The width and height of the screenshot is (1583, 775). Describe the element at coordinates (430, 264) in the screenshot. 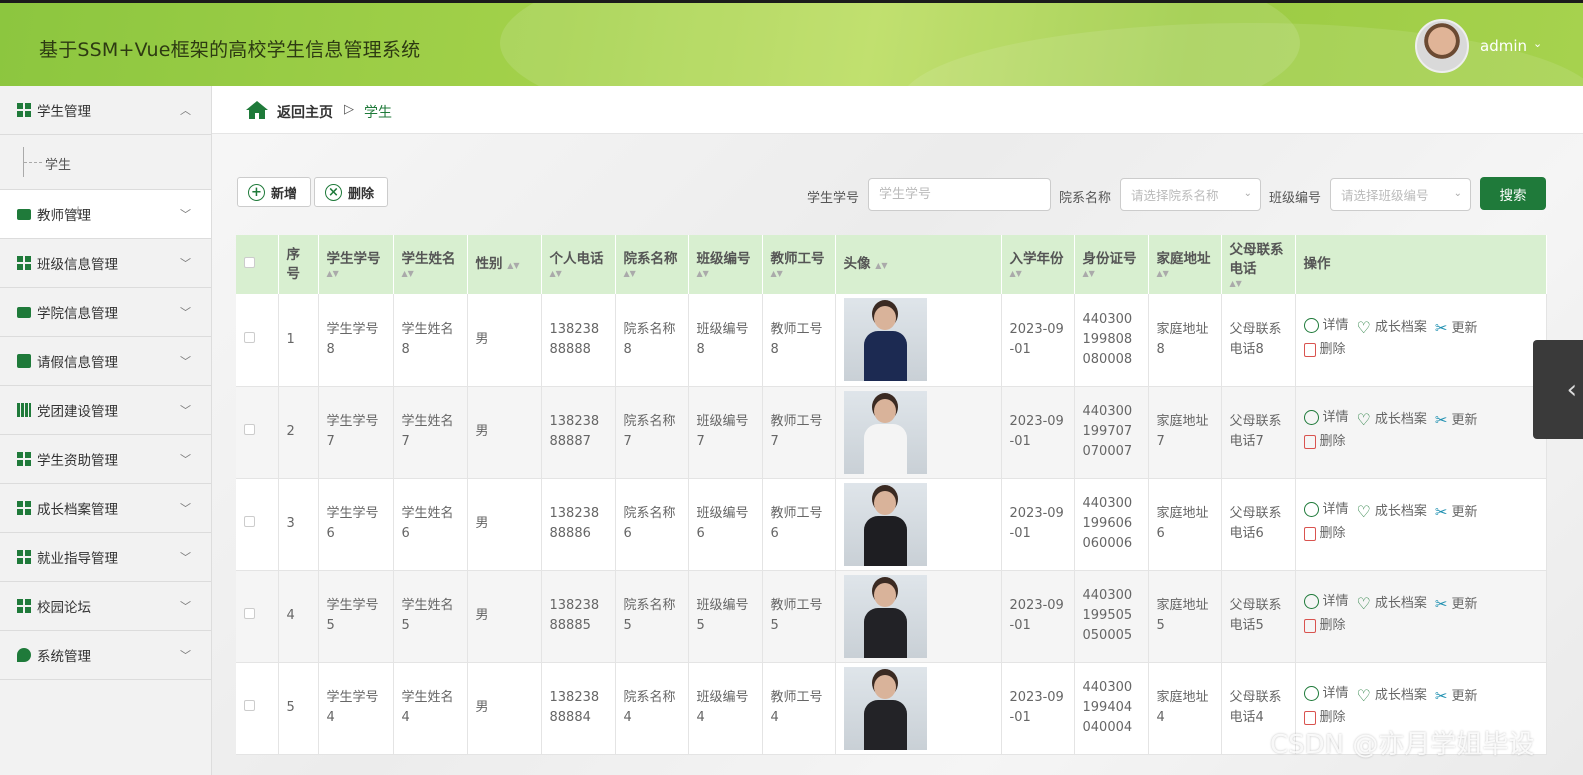

I see `column-header: 学生姓名 ▲▼` at that location.